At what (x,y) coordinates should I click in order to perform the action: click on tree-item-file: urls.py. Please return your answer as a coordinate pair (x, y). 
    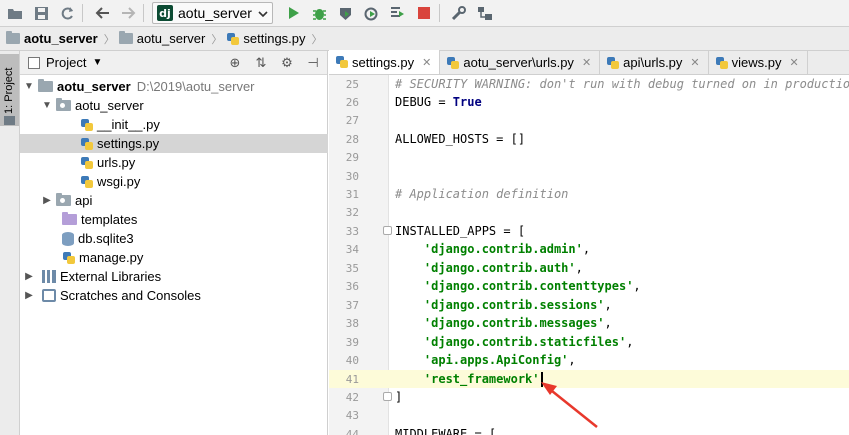
    Looking at the image, I should click on (174, 162).